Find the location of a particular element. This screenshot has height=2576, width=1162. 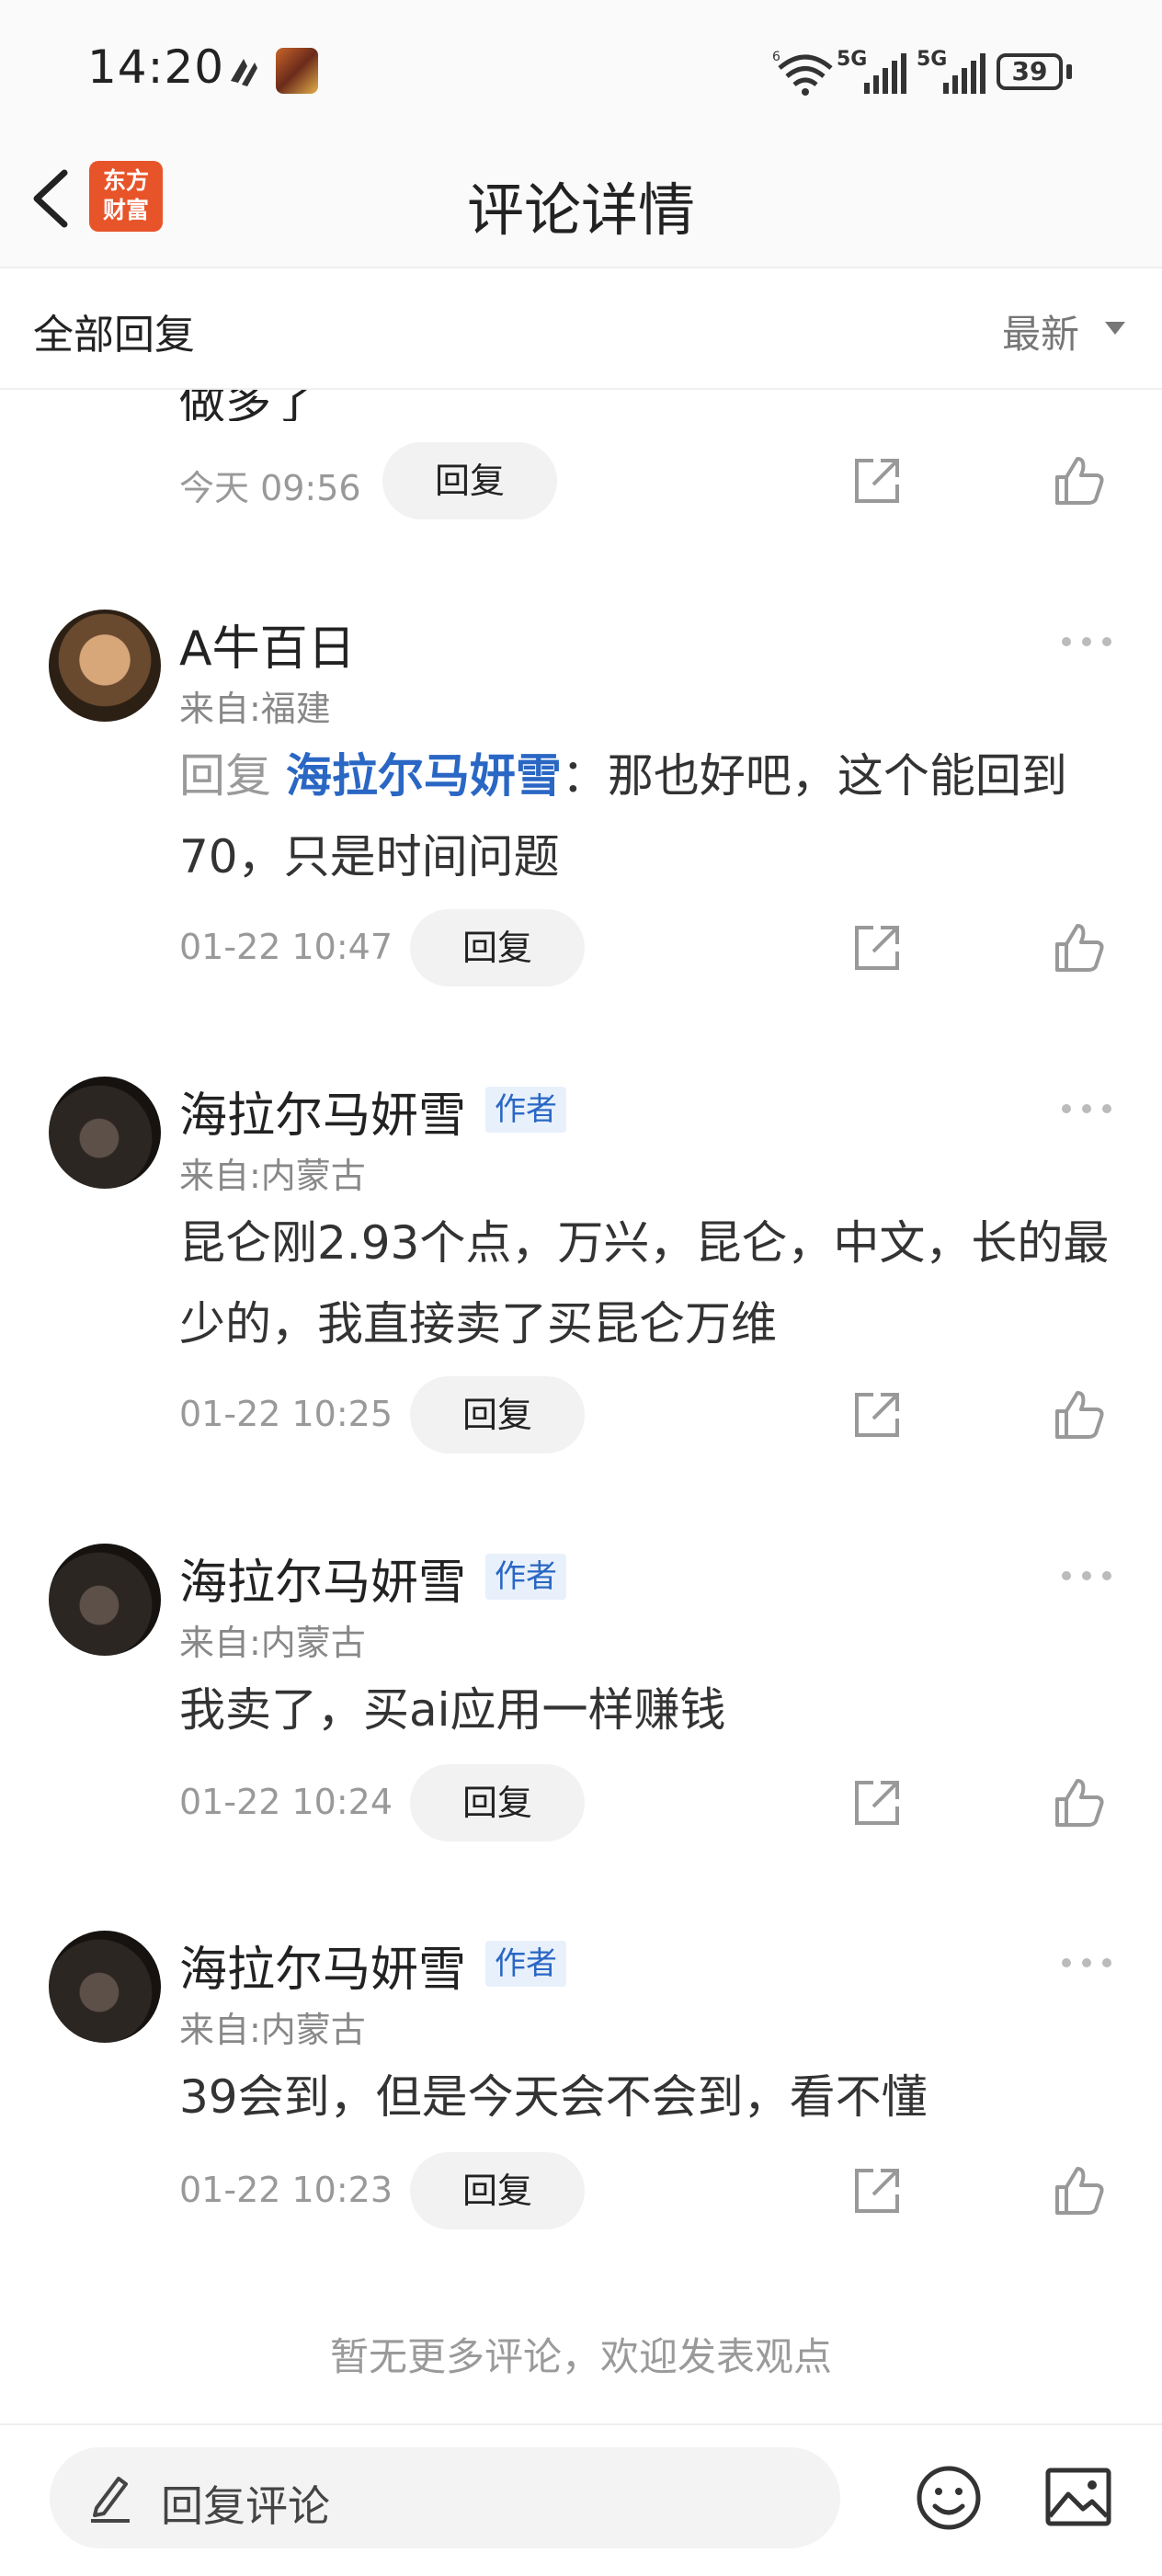

no-more-comments-note: 暂无更多评论，欢迎发表观点 is located at coordinates (581, 2356).